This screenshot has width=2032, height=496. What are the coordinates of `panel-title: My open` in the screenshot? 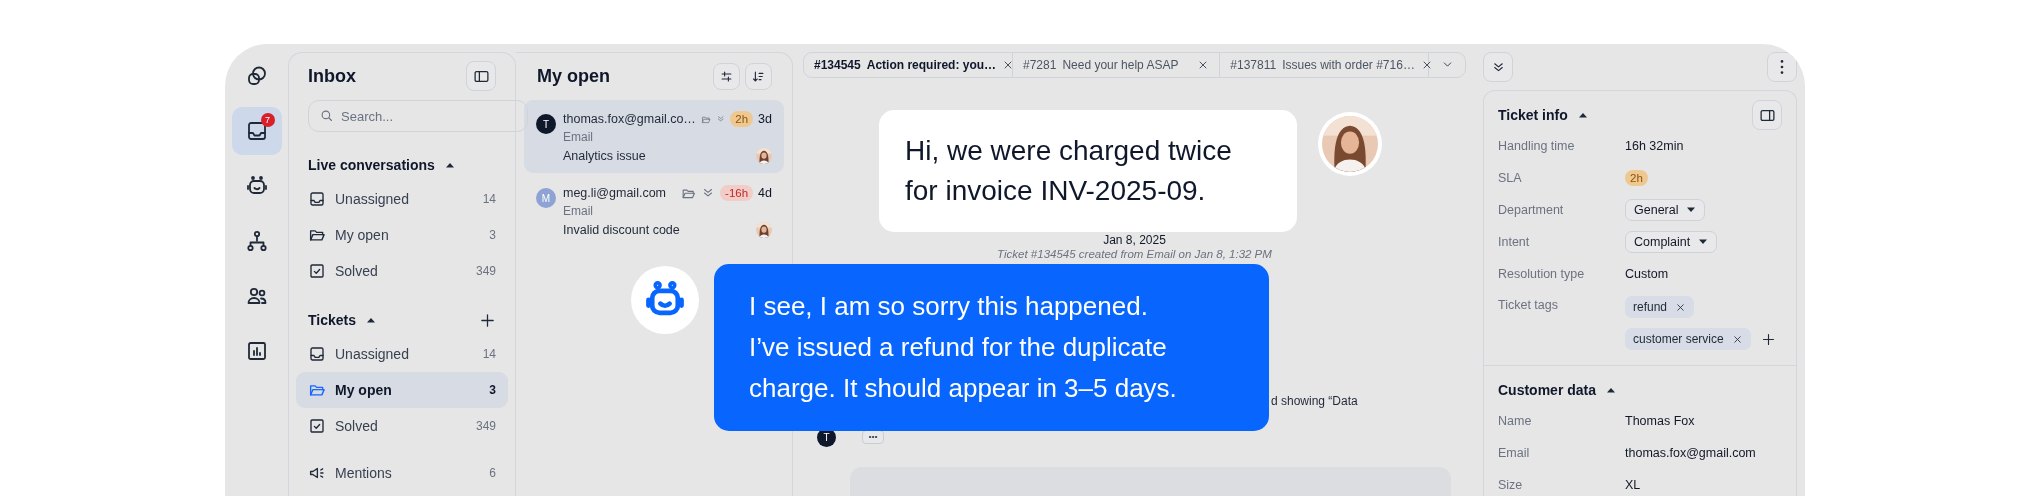 It's located at (573, 76).